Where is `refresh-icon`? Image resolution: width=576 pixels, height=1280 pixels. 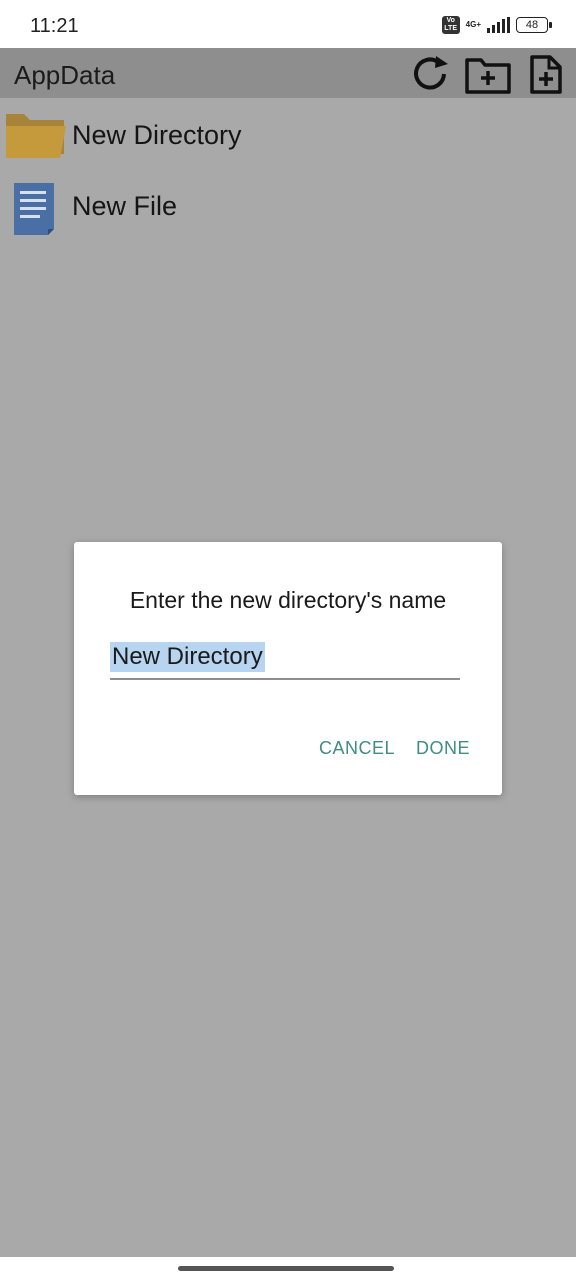 refresh-icon is located at coordinates (431, 73).